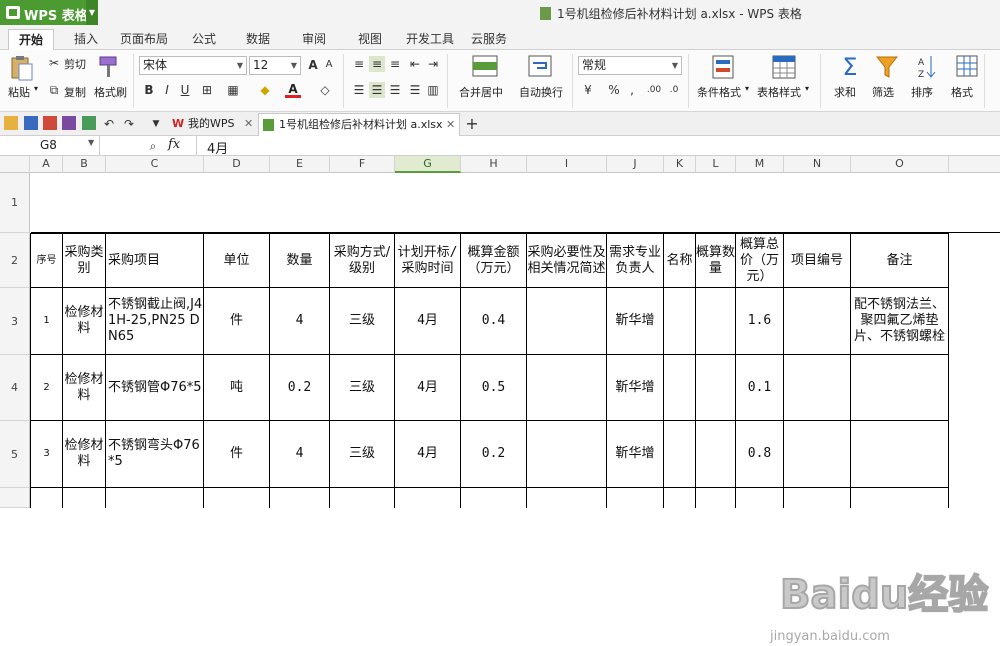 The height and width of the screenshot is (646, 1000). Describe the element at coordinates (716, 260) in the screenshot. I see `header-cell: 概算数量` at that location.